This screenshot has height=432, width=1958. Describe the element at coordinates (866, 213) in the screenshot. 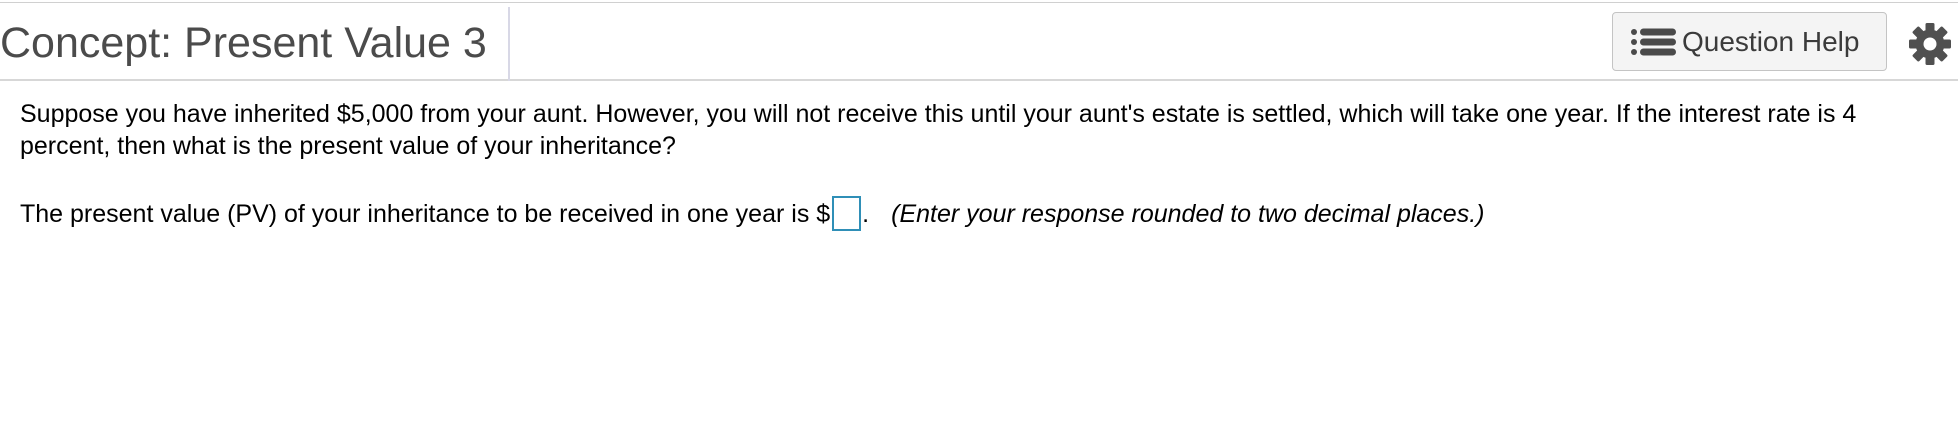

I see `answer-period: .` at that location.